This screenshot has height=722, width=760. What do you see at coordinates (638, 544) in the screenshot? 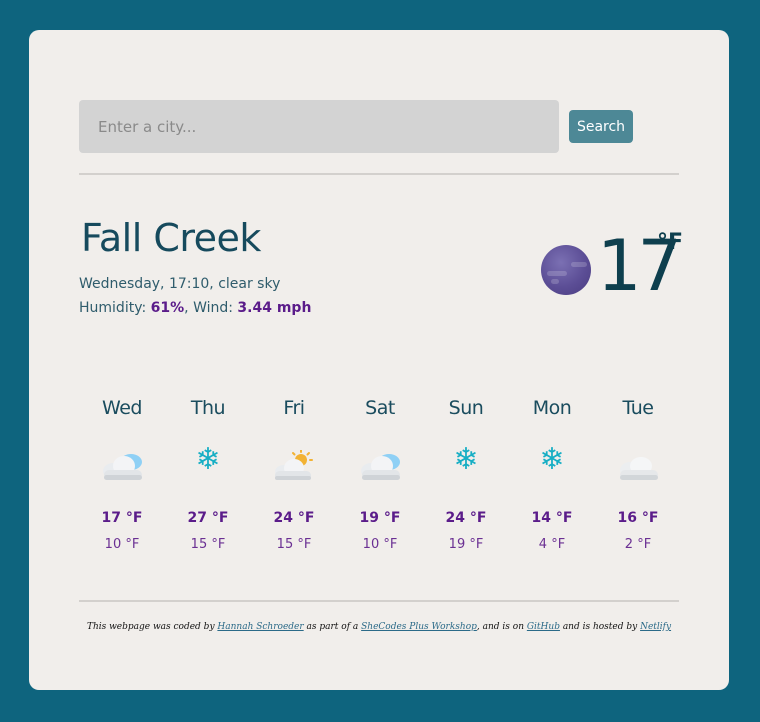
I see `forecast-min-temp: 2 °F` at bounding box center [638, 544].